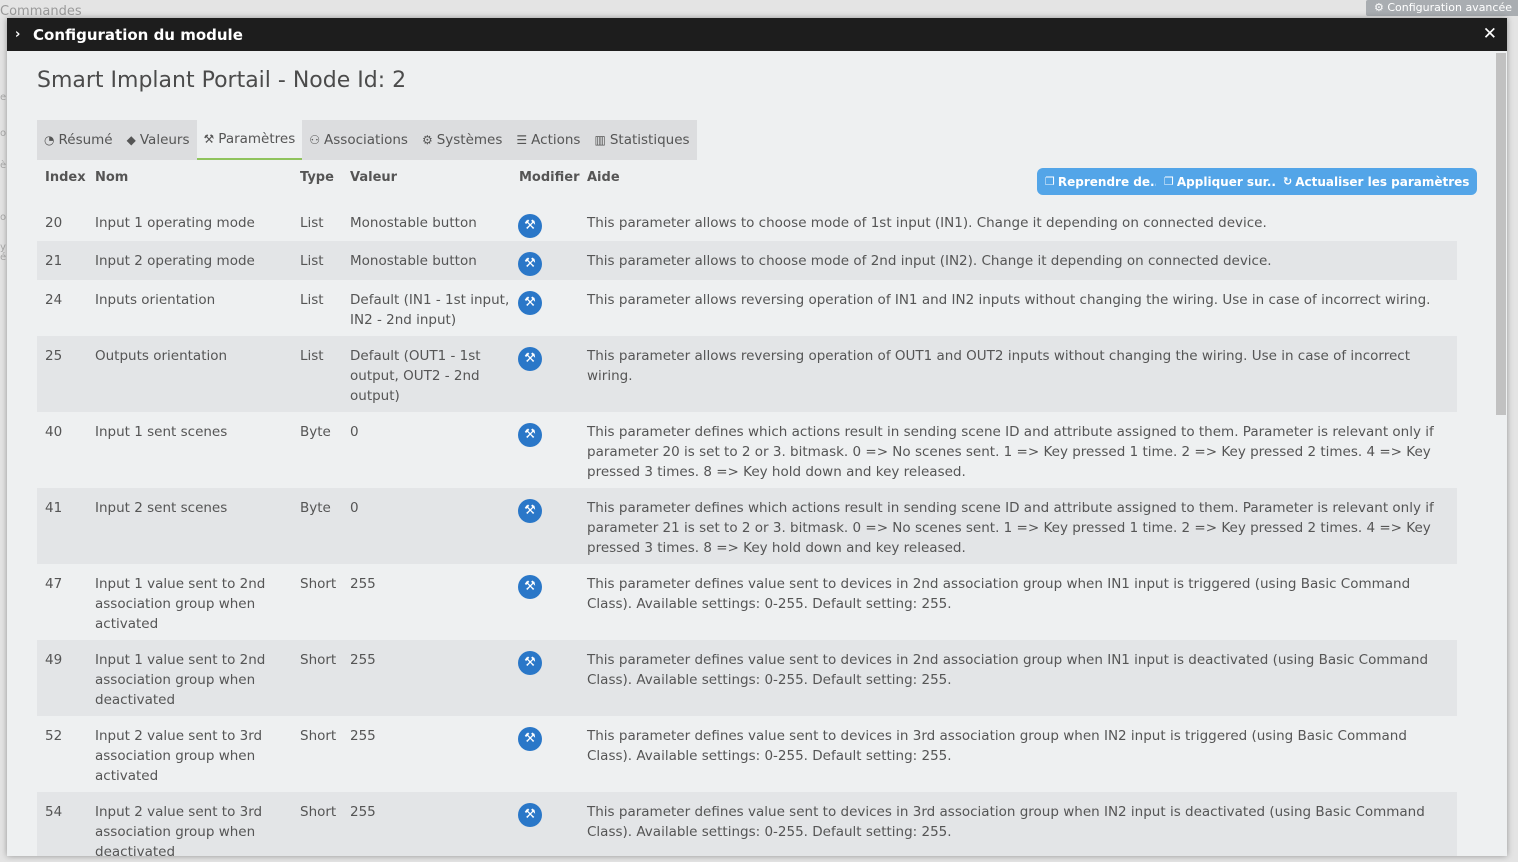 This screenshot has width=1518, height=862. I want to click on actualiser-button: ↻ Actualiser les paramètres, so click(1376, 181).